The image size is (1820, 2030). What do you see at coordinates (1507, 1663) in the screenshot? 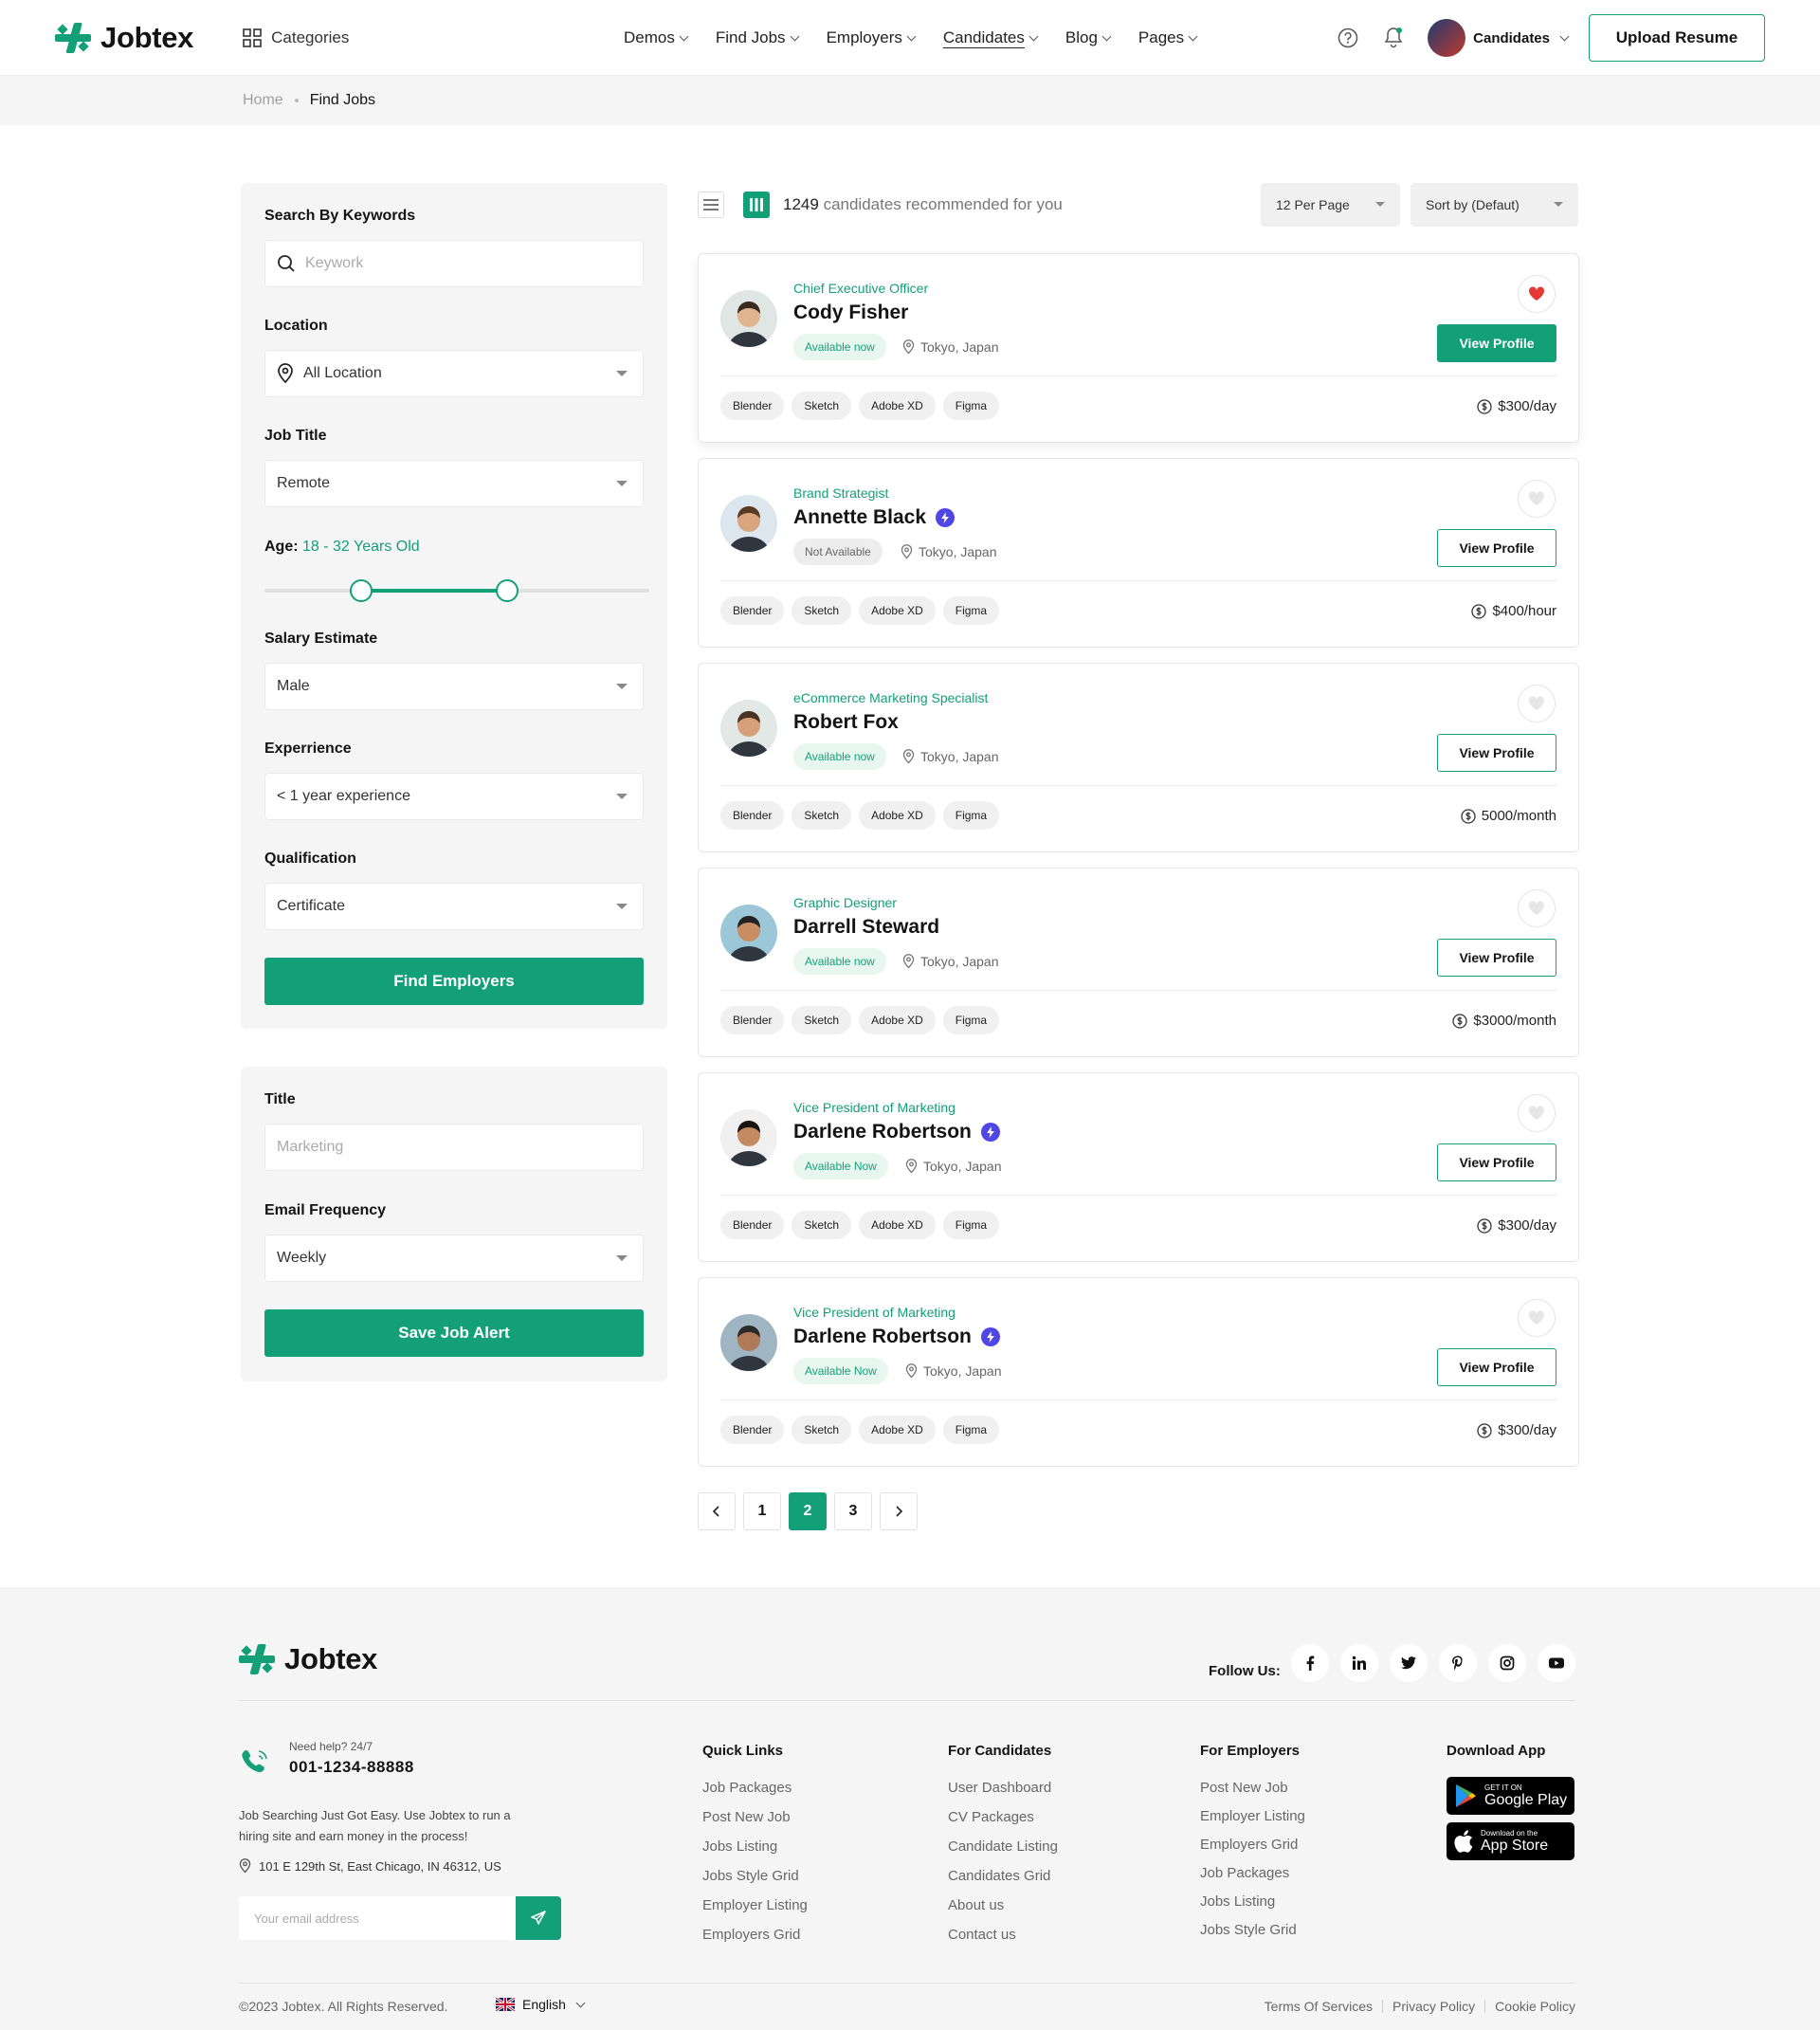
I see `instagram-link` at bounding box center [1507, 1663].